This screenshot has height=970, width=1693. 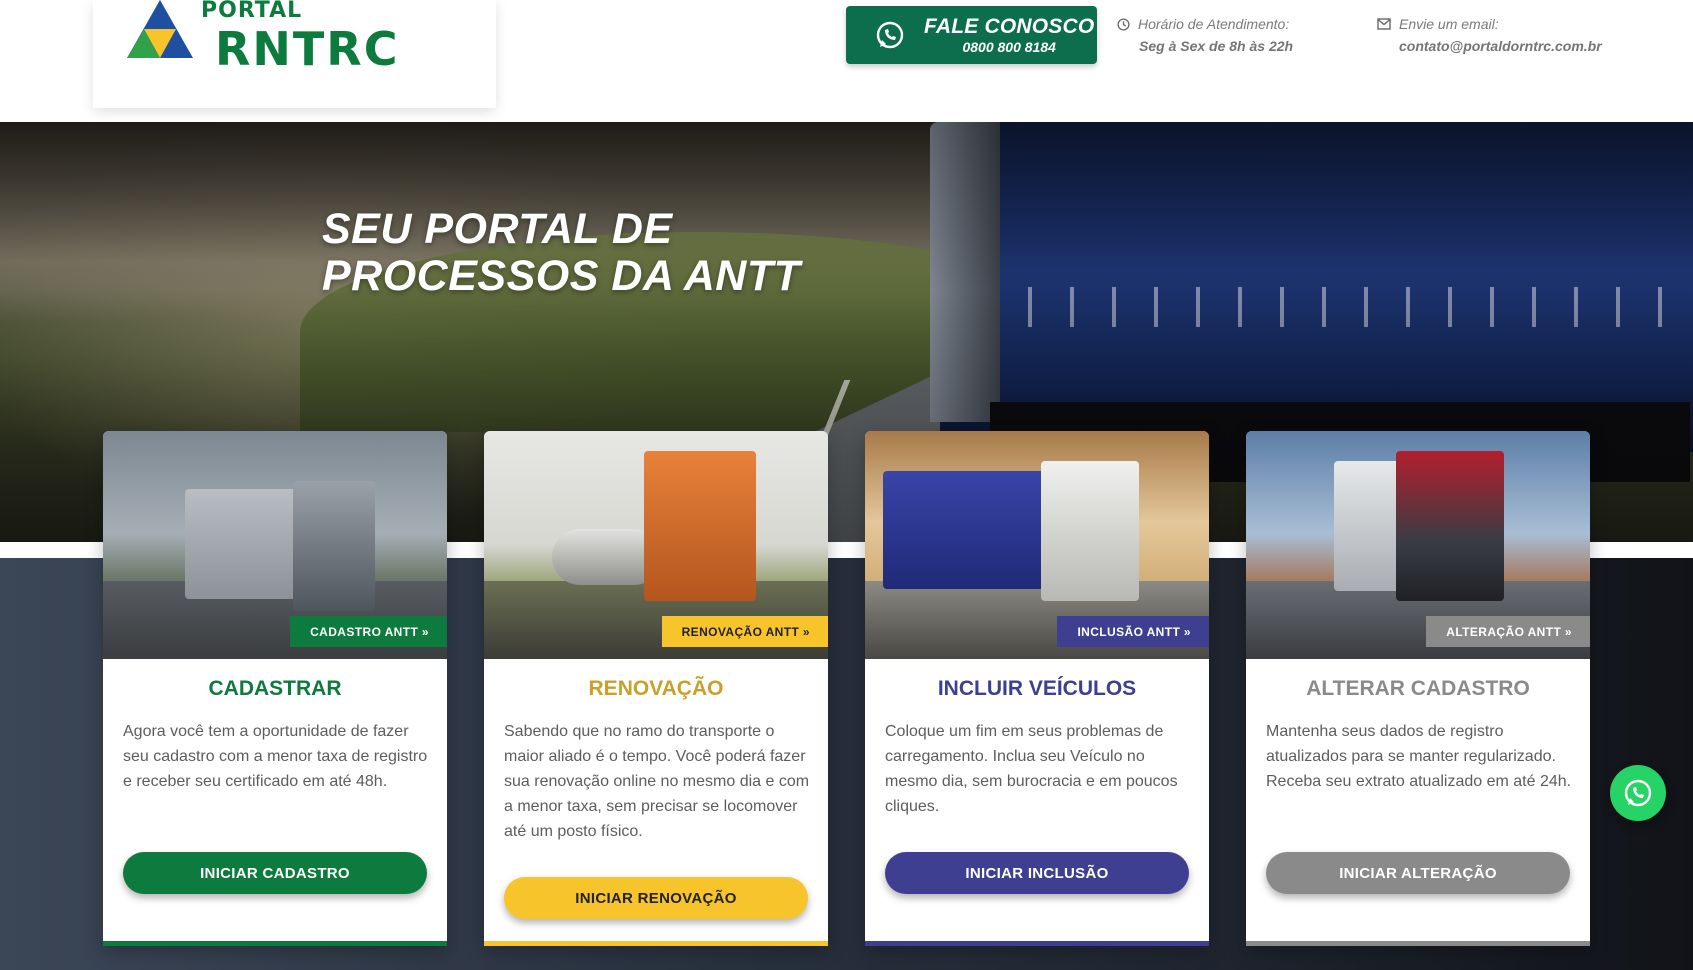 I want to click on card-title: ALTERAR CADASTRO, so click(x=1418, y=688).